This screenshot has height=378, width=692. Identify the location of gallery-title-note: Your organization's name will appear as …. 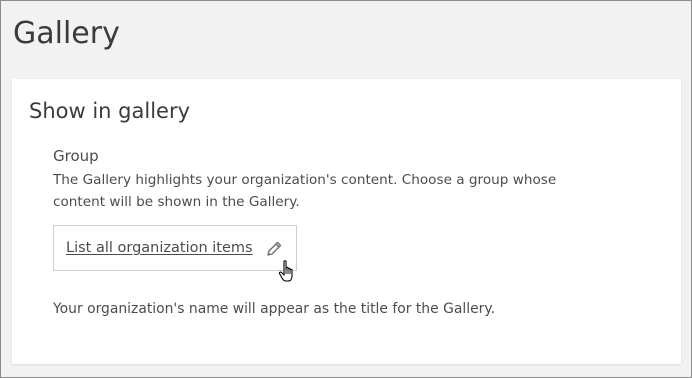
(274, 309).